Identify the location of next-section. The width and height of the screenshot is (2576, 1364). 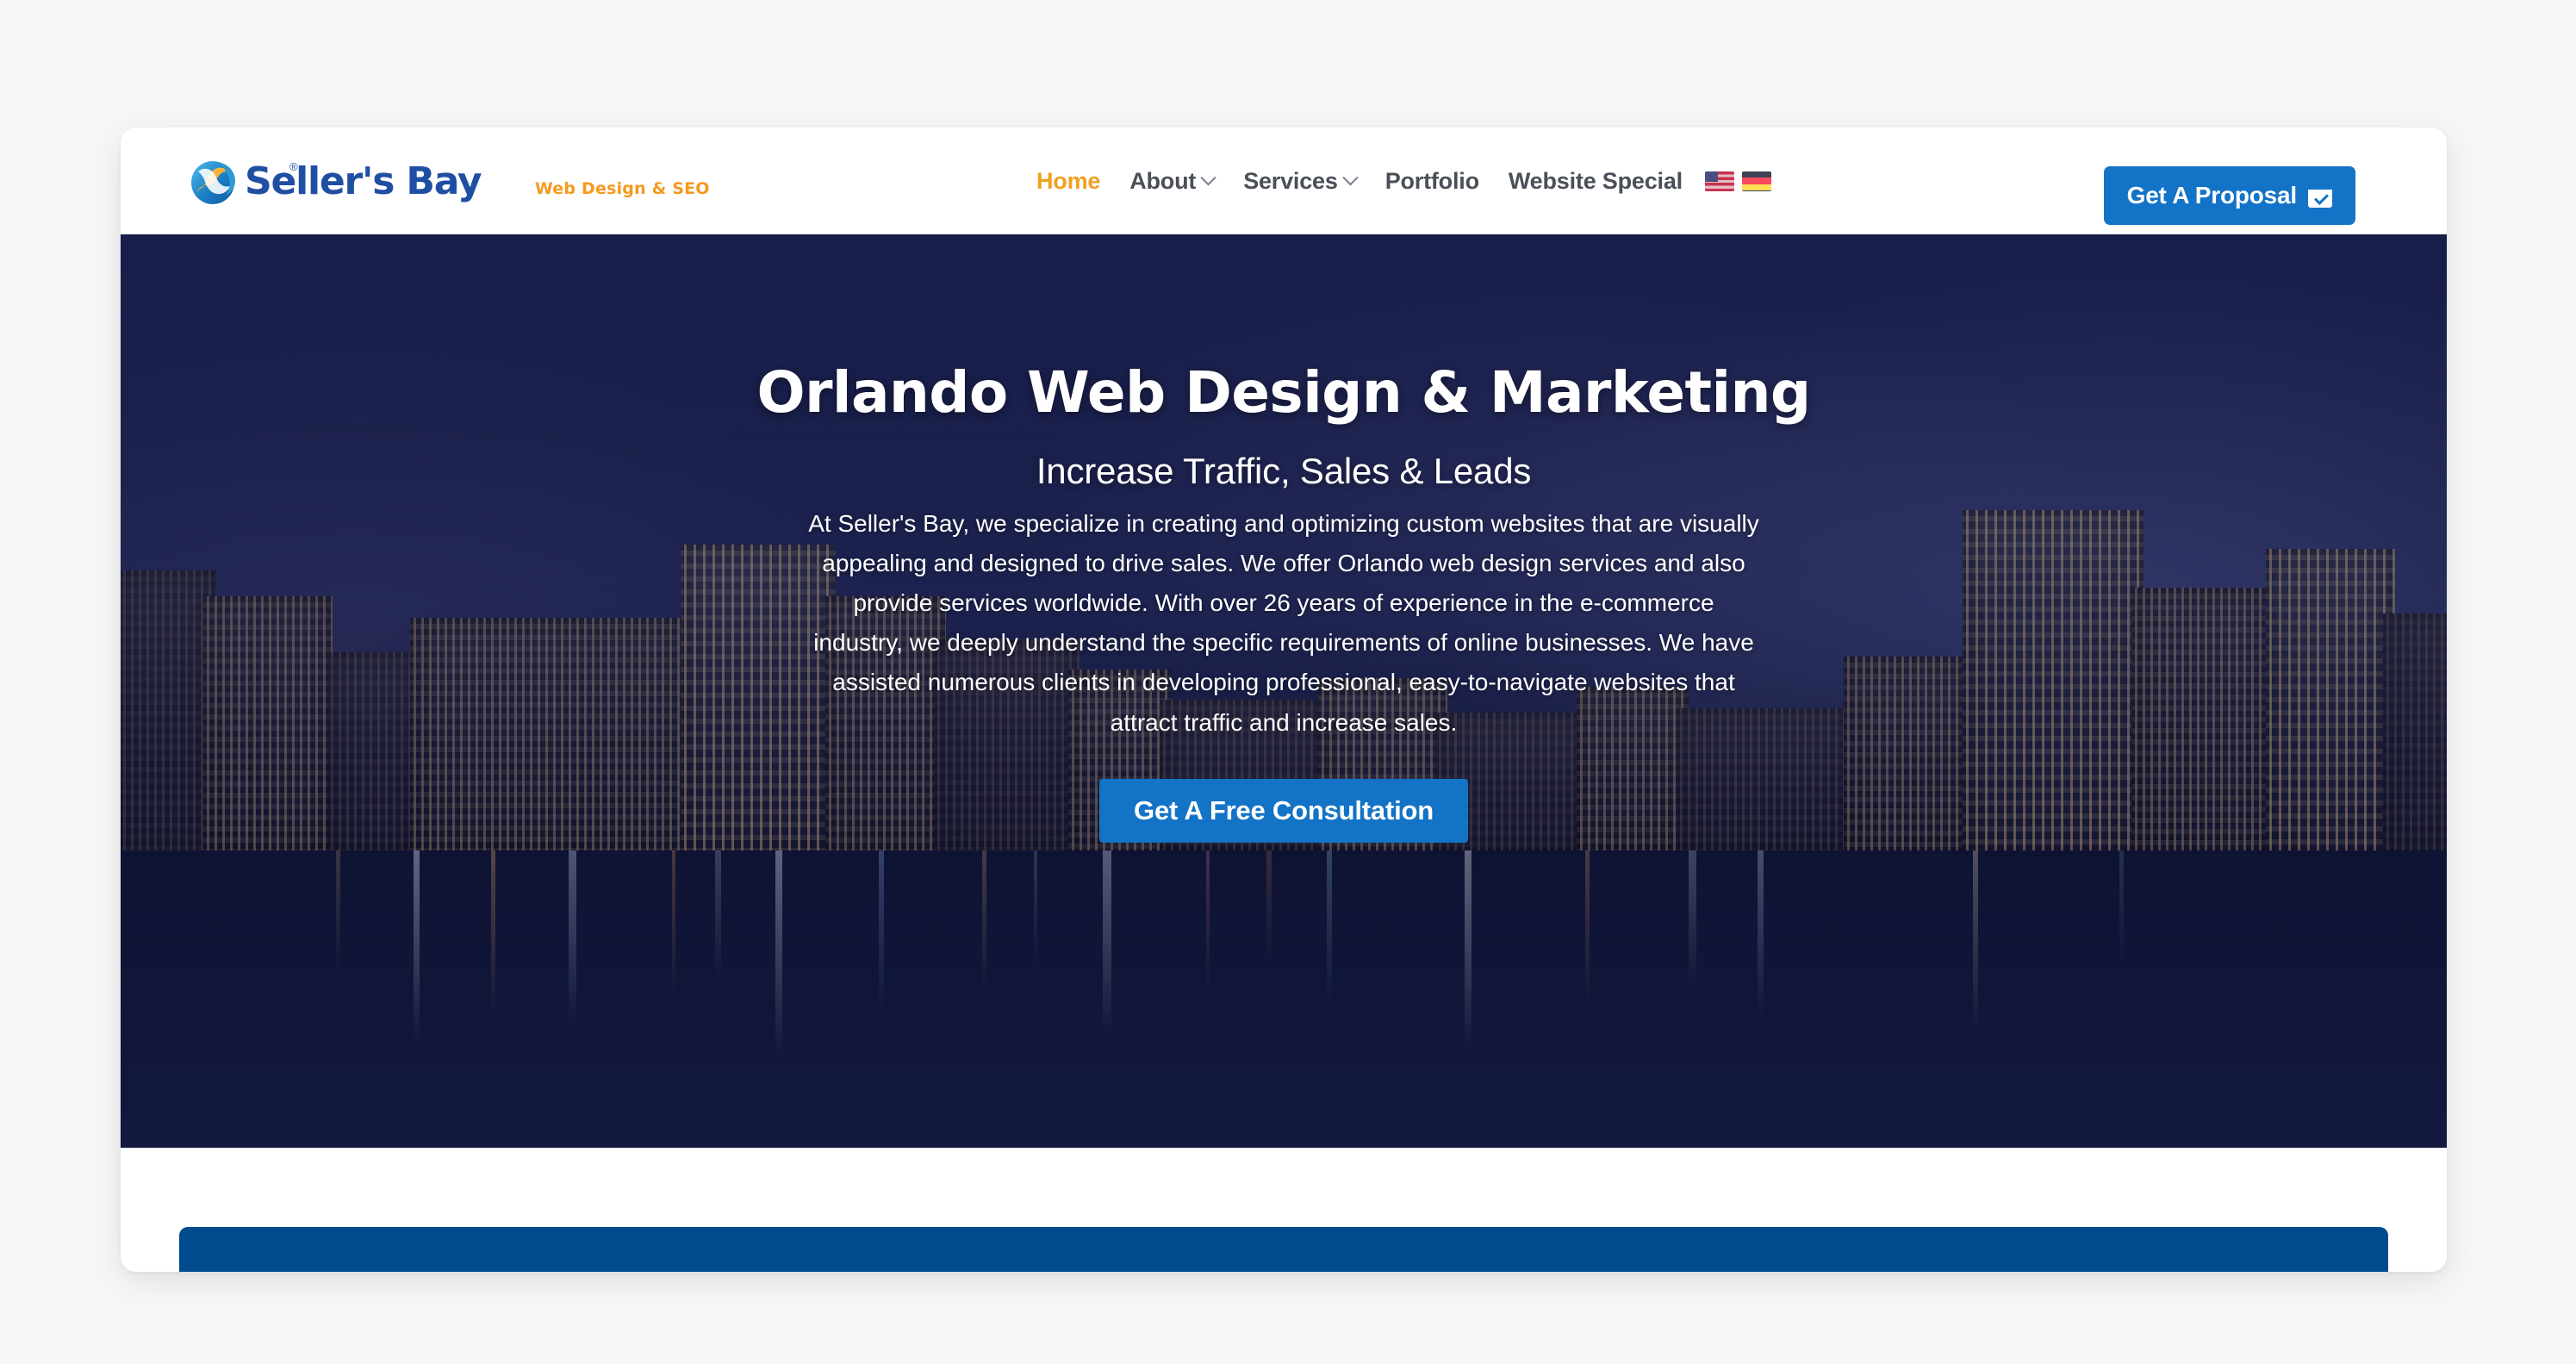
(1284, 1210).